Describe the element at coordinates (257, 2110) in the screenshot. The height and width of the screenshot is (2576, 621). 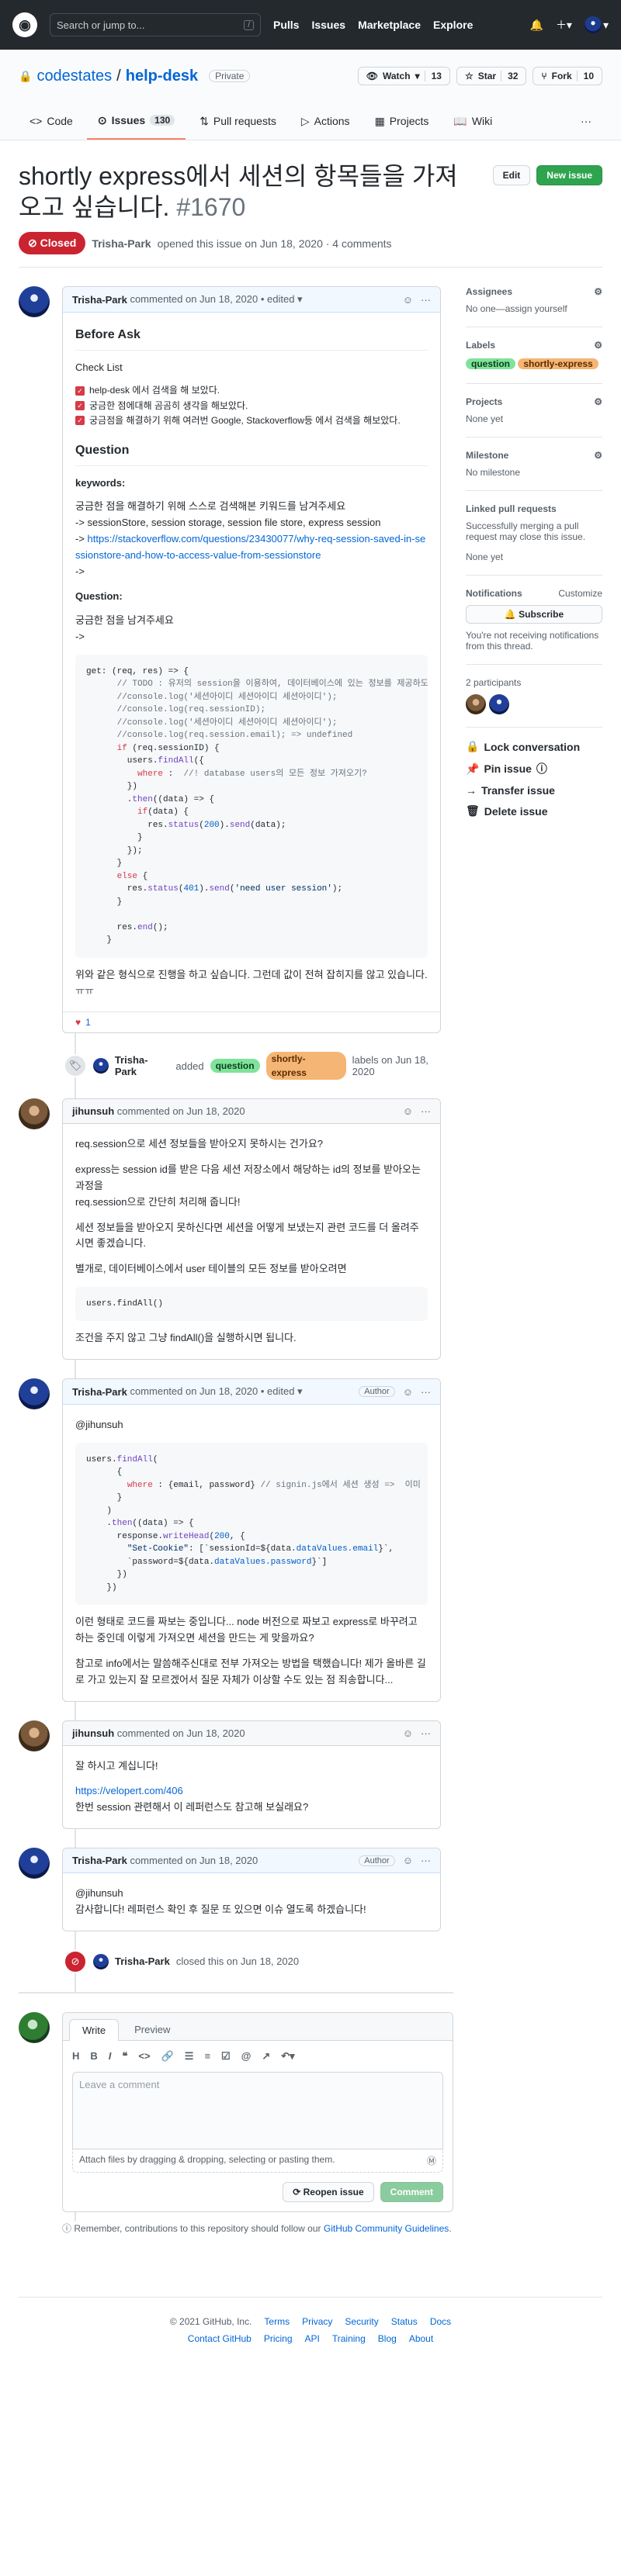
I see `comment-textarea: Leave a comment` at that location.